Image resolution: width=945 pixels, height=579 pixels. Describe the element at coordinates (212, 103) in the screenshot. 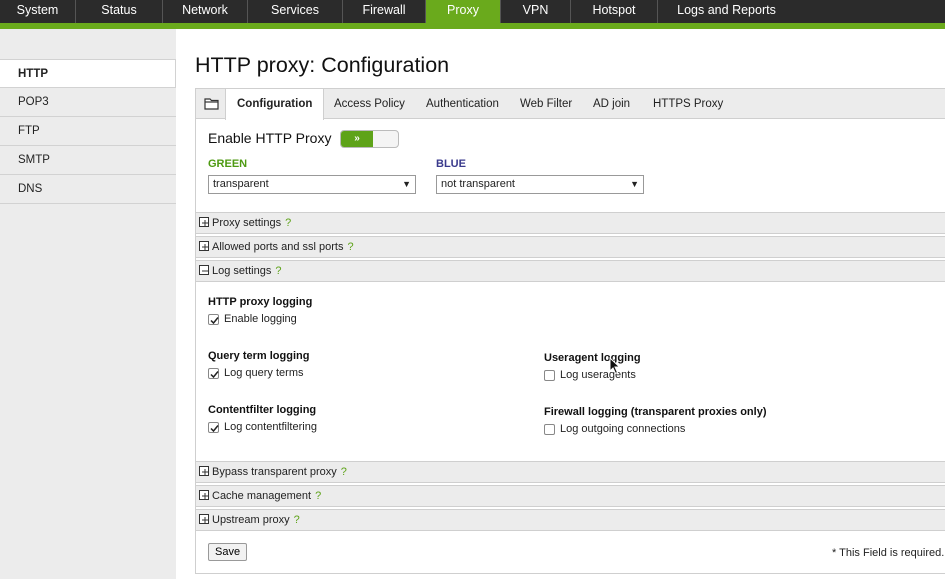

I see `folder-icon` at that location.